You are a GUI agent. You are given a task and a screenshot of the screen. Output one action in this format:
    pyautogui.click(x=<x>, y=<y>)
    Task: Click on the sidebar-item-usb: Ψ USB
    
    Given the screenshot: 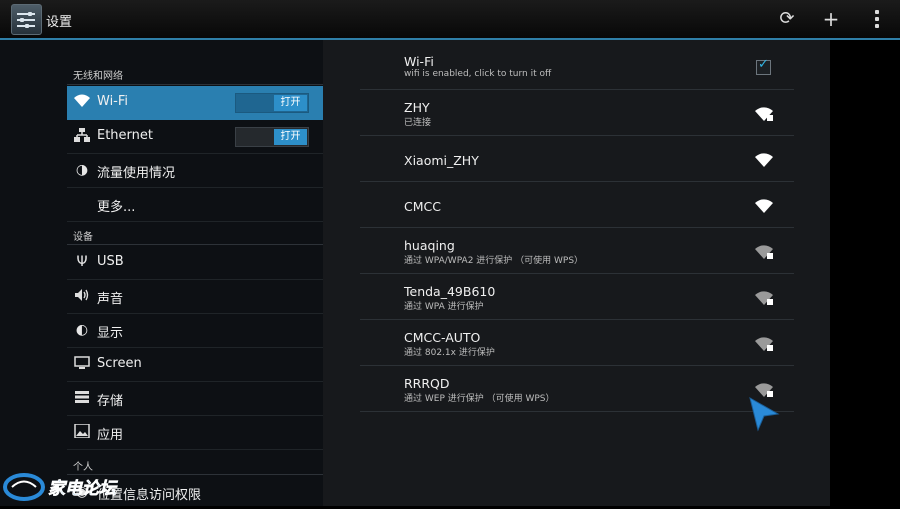 What is the action you would take?
    pyautogui.click(x=195, y=263)
    